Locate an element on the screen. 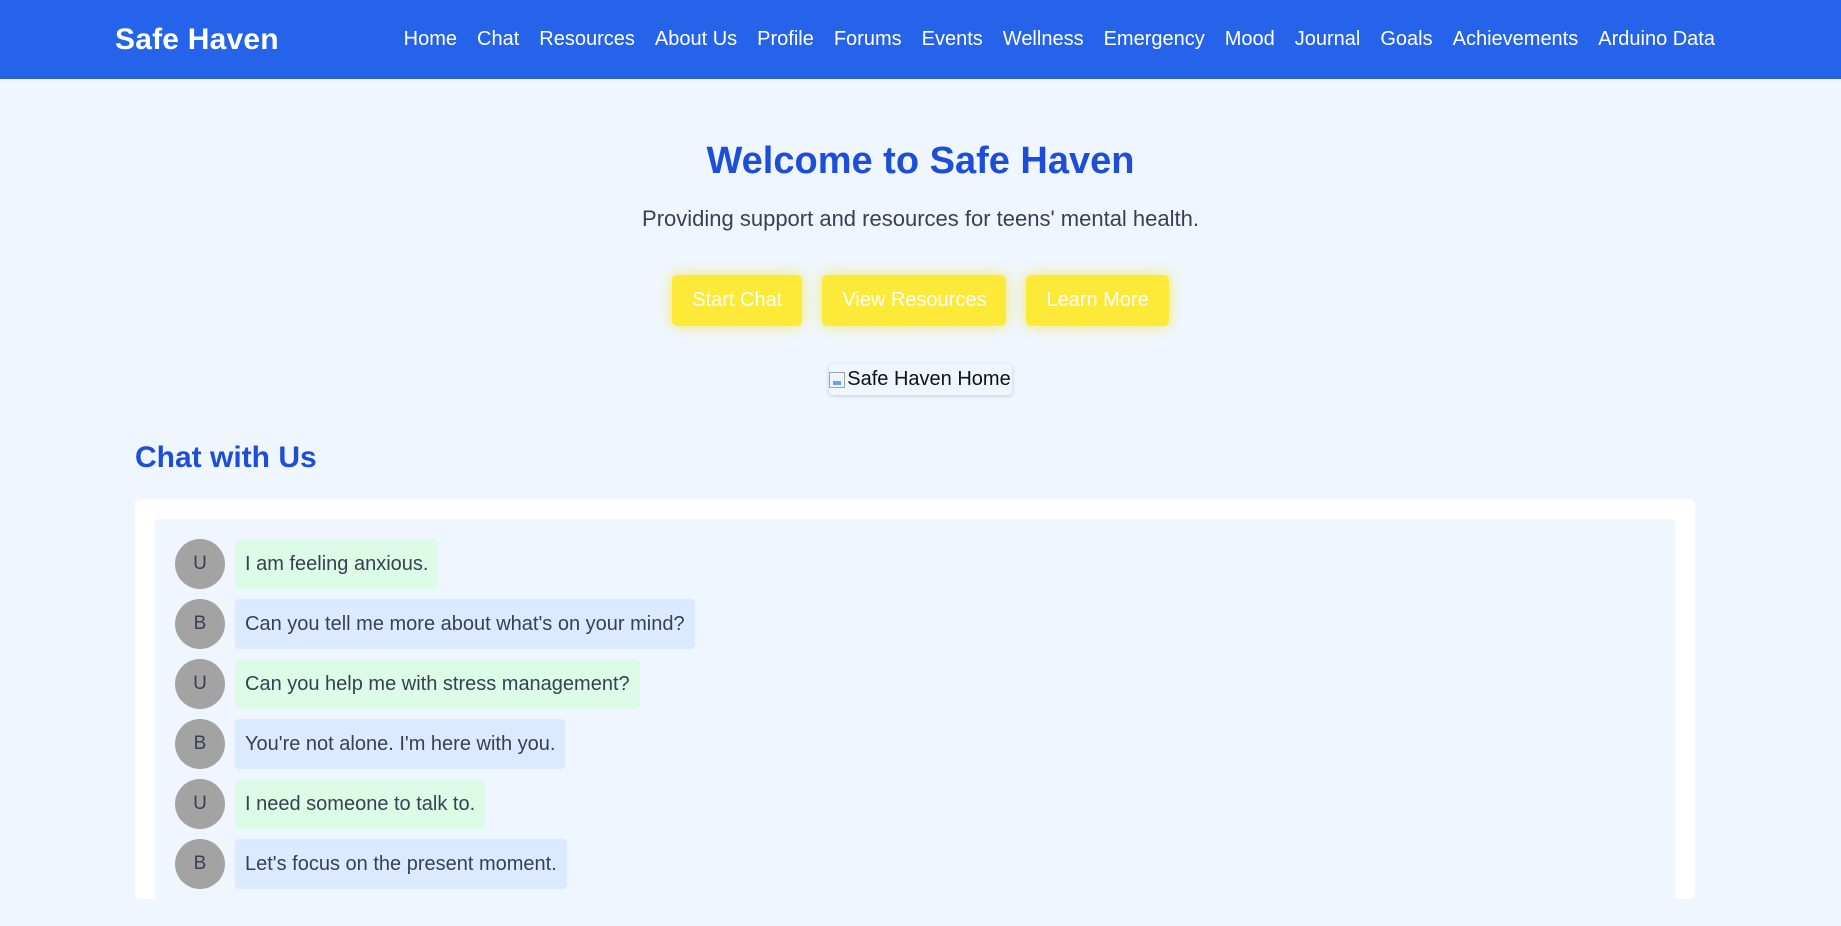  hero-title: Welcome to Safe Haven is located at coordinates (920, 161).